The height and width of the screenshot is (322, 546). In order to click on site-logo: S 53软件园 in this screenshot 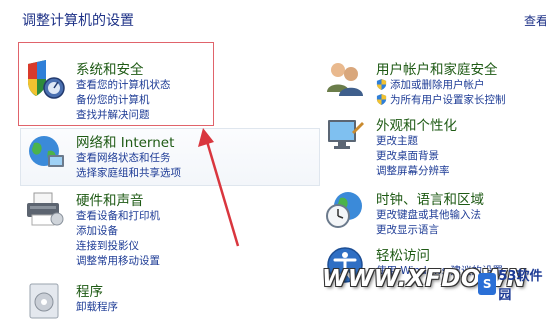, I will do `click(512, 286)`.